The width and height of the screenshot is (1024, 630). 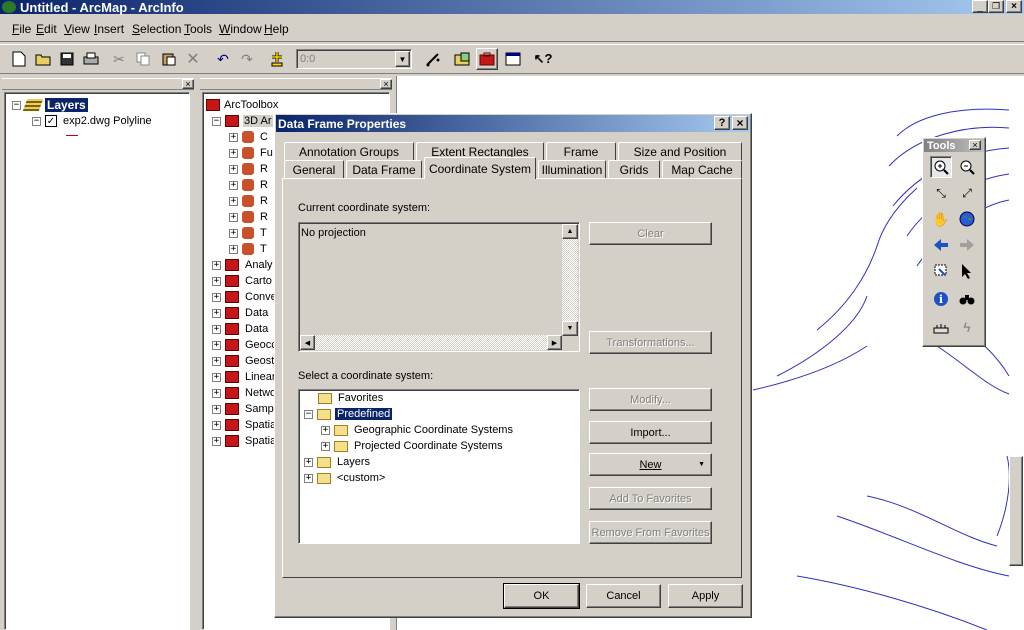 I want to click on chevron-down-icon: ▼, so click(x=402, y=59).